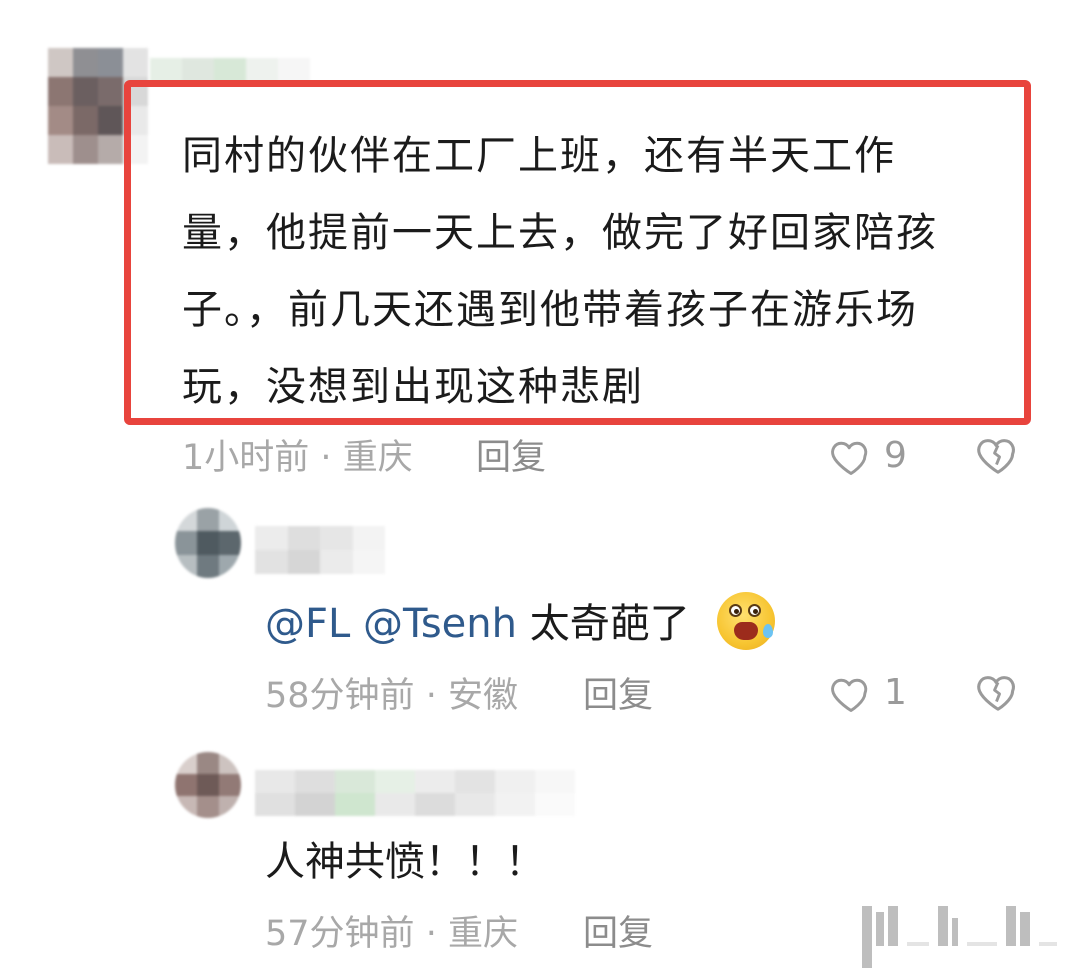 The width and height of the screenshot is (1080, 971). Describe the element at coordinates (440, 624) in the screenshot. I see `mention-link: @Tsenh` at that location.